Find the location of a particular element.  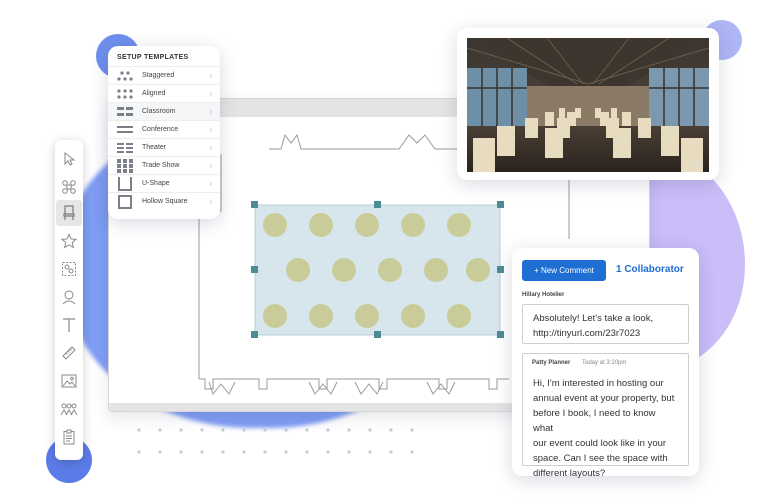

collaborator-count: 1 Collaborator is located at coordinates (650, 269).